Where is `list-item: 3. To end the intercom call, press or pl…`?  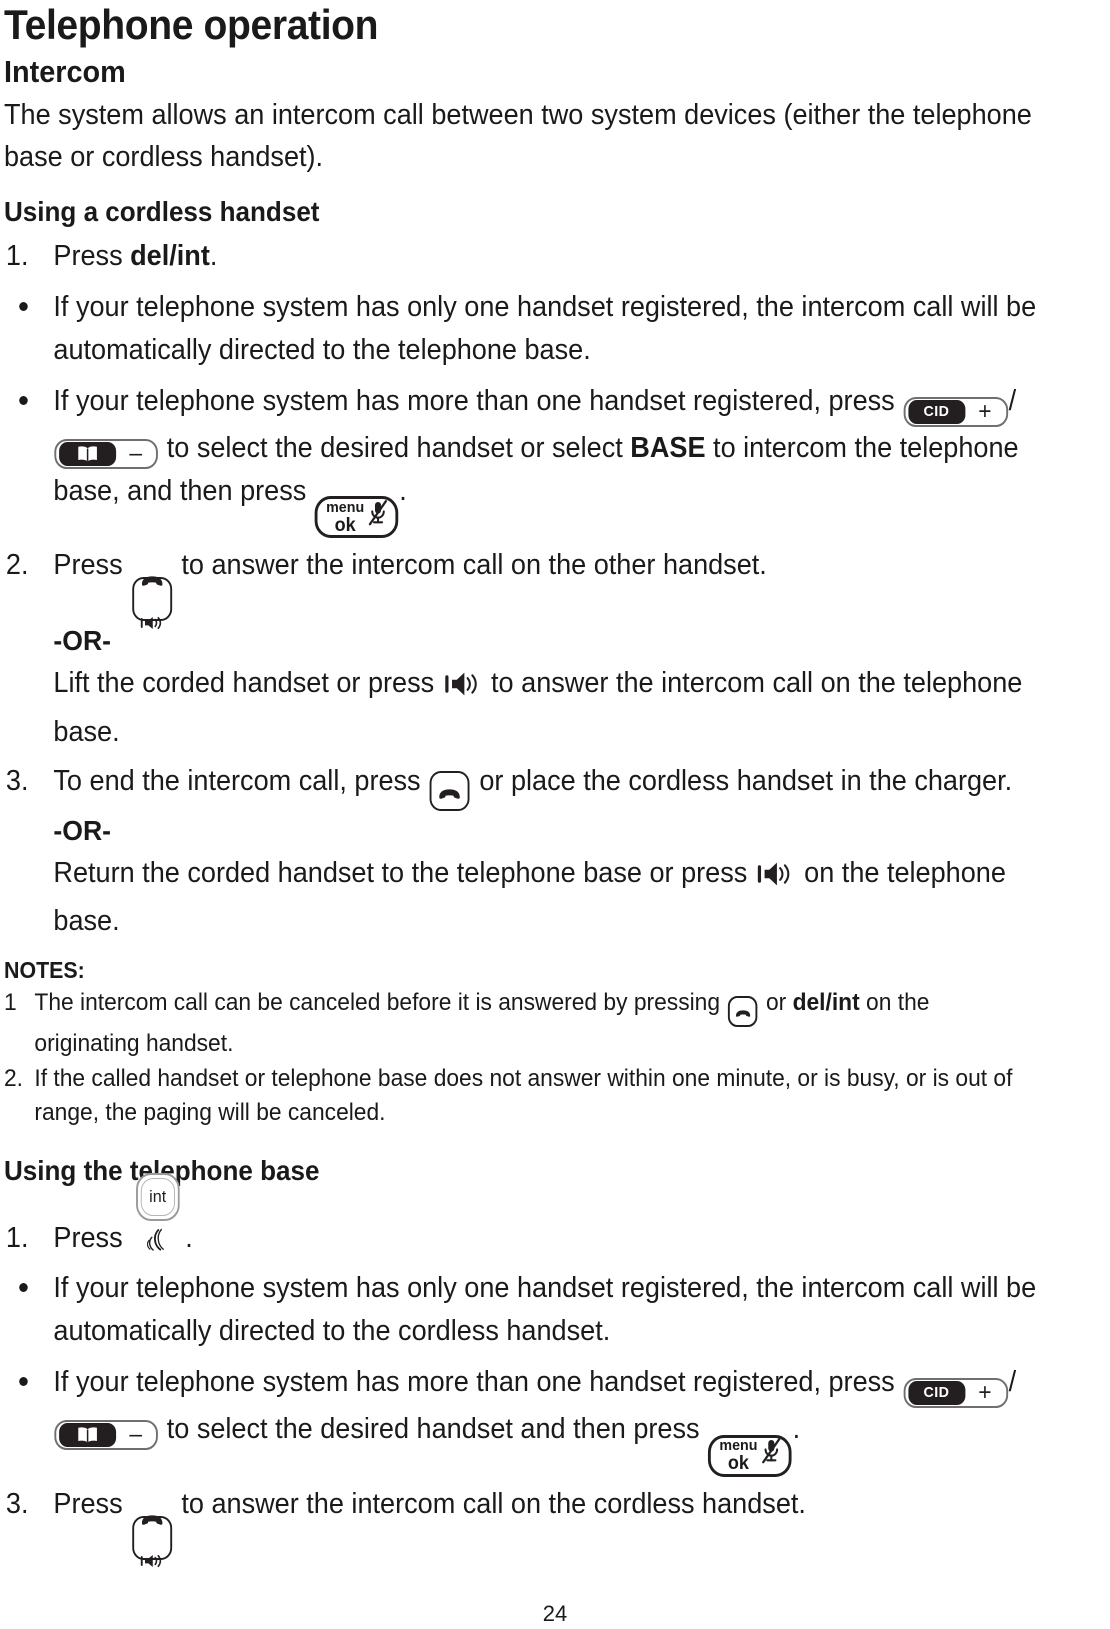
list-item: 3. To end the intercom call, press or pl… is located at coordinates (522, 851).